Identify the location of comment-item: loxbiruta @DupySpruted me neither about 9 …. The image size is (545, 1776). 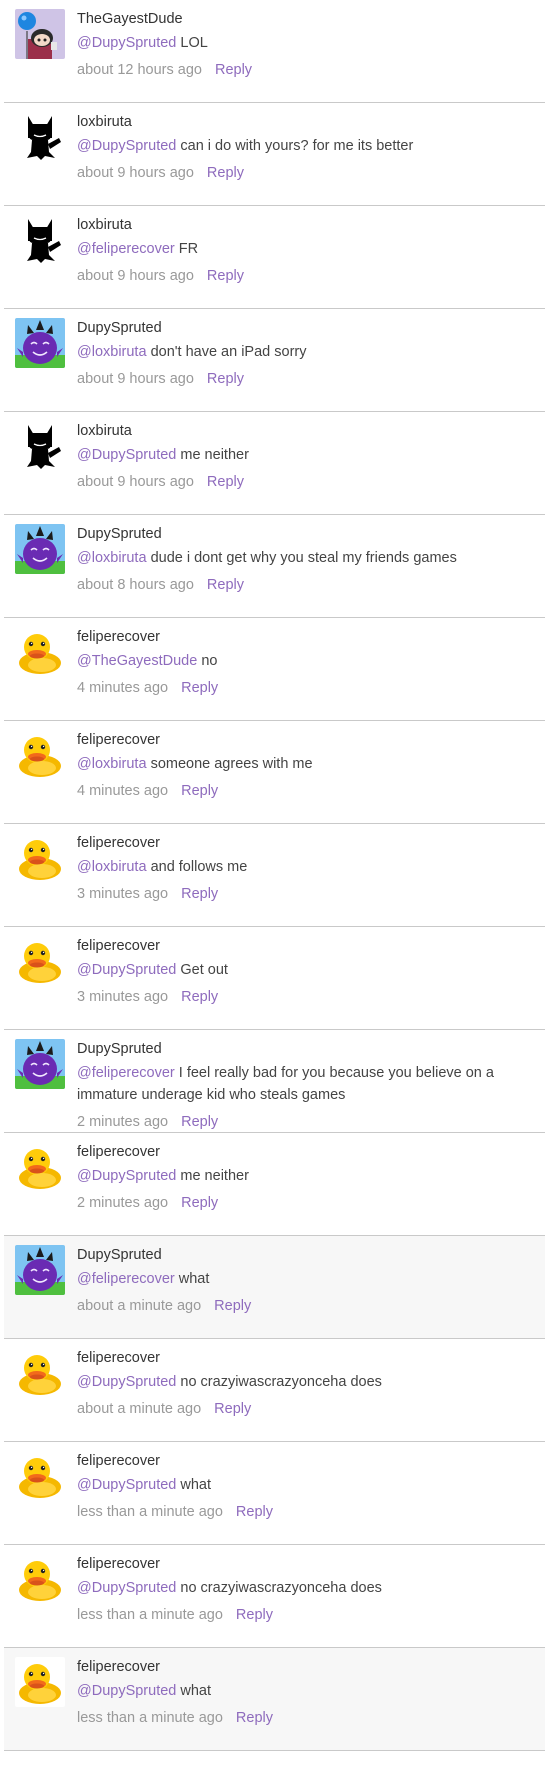
(274, 463).